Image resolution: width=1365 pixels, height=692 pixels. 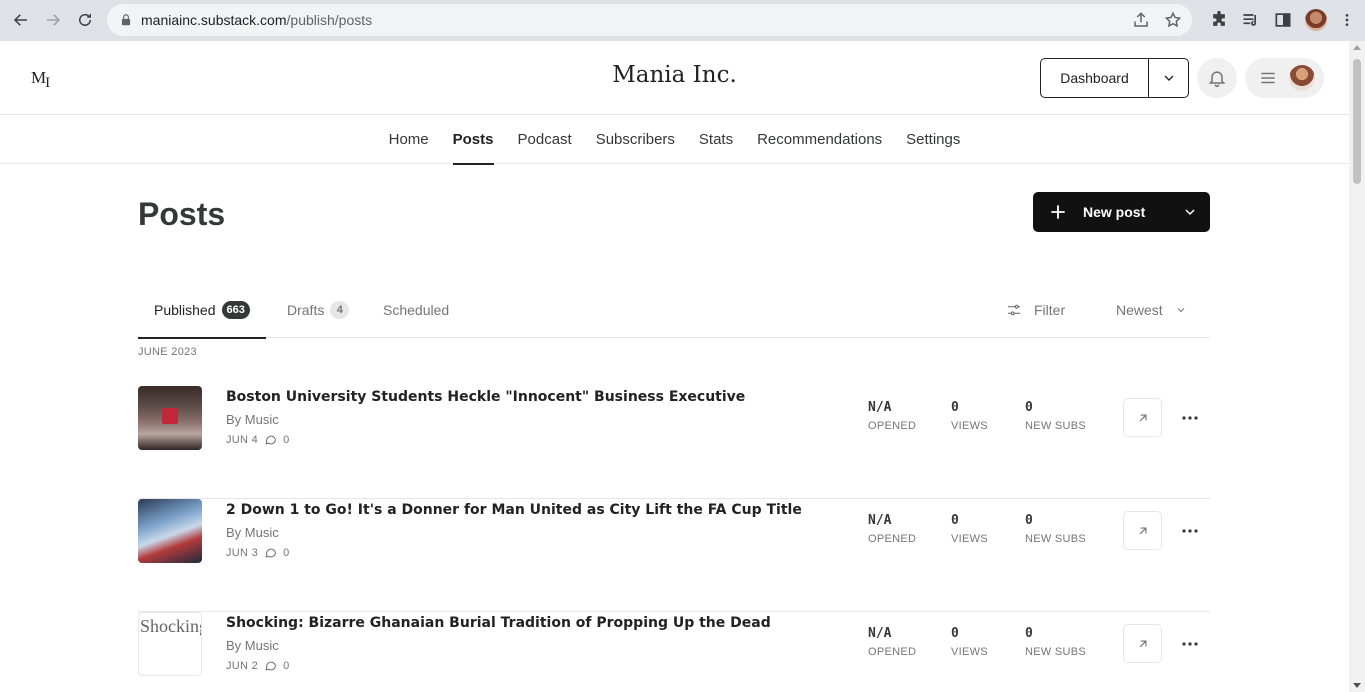 I want to click on dashboard-button: Dashboard, so click(x=1095, y=78).